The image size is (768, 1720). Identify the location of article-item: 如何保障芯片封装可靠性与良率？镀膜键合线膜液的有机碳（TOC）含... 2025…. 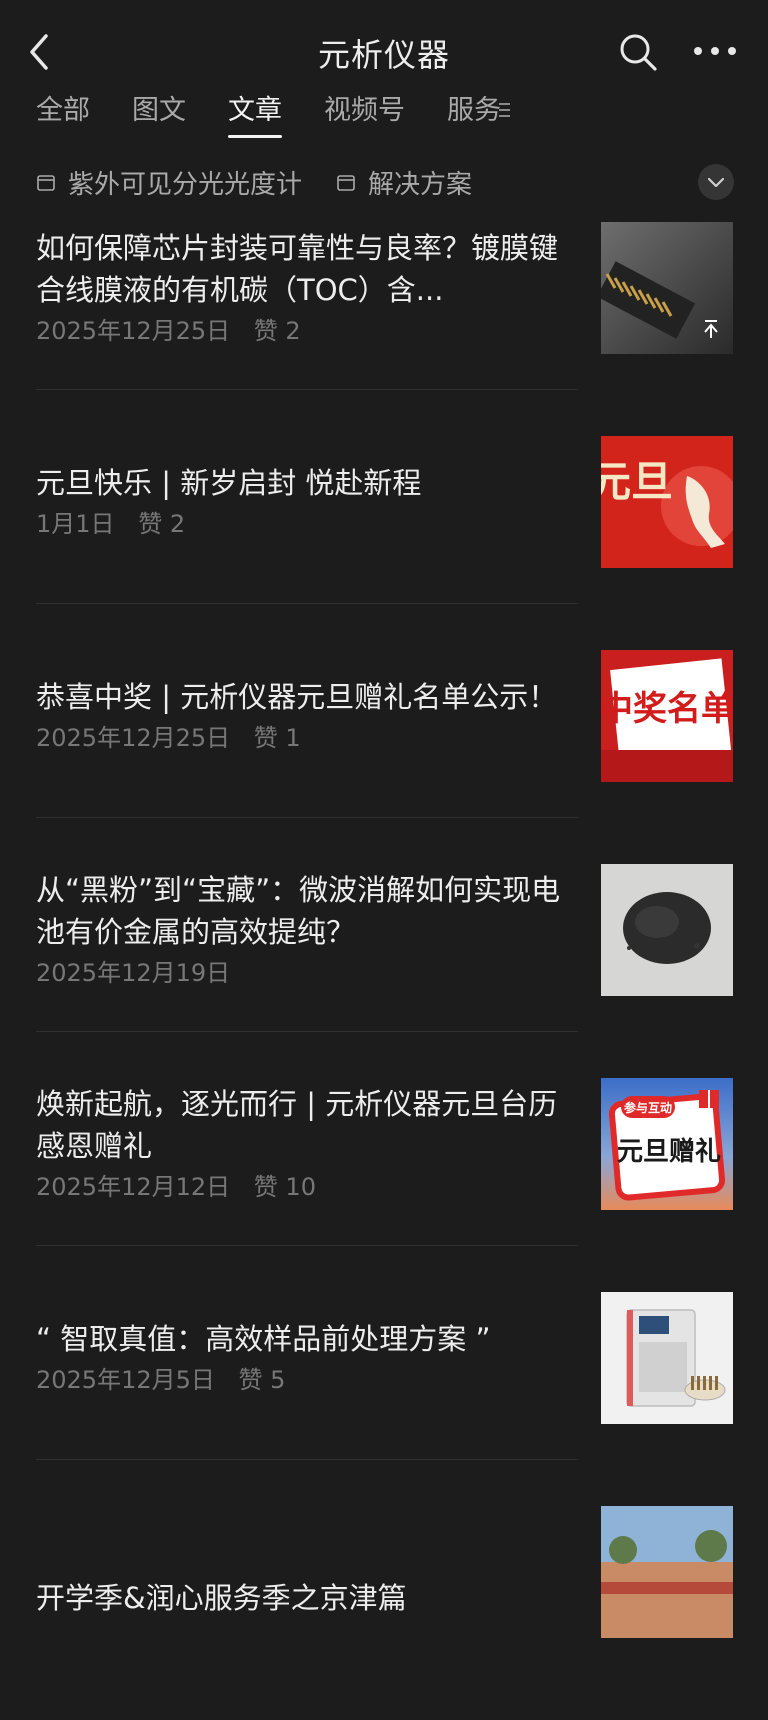
(385, 329).